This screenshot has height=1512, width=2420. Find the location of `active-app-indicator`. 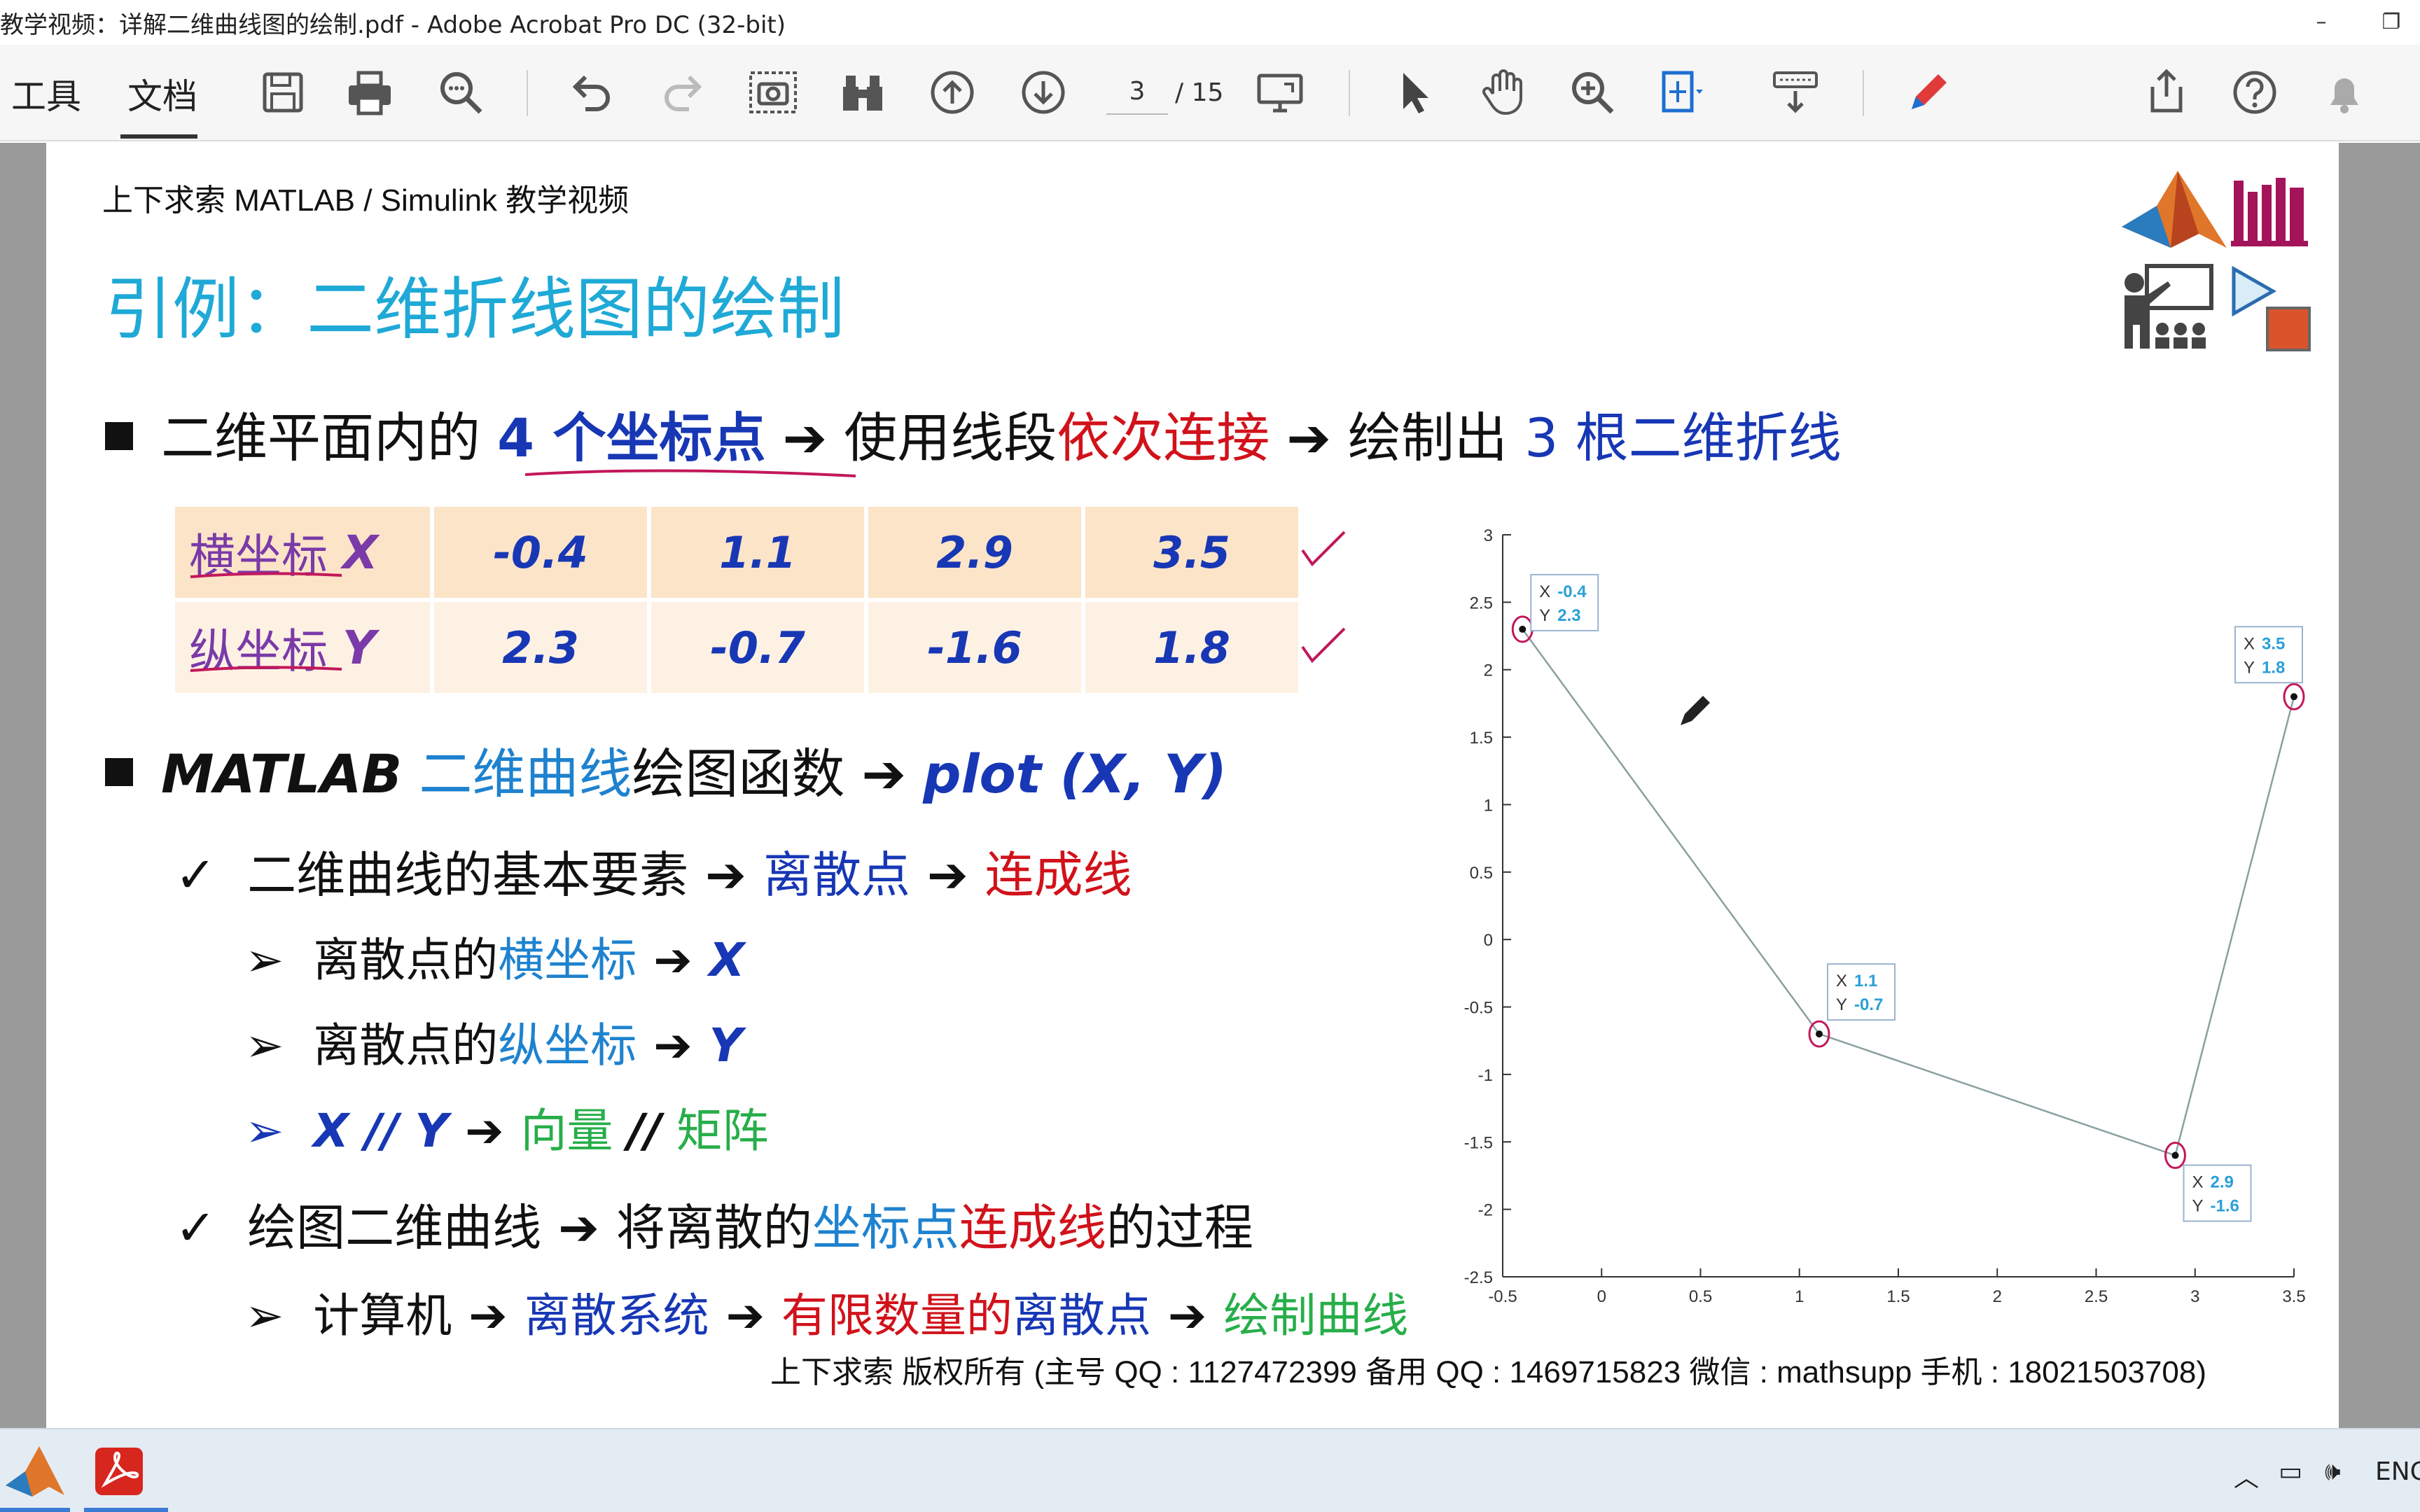

active-app-indicator is located at coordinates (126, 1510).